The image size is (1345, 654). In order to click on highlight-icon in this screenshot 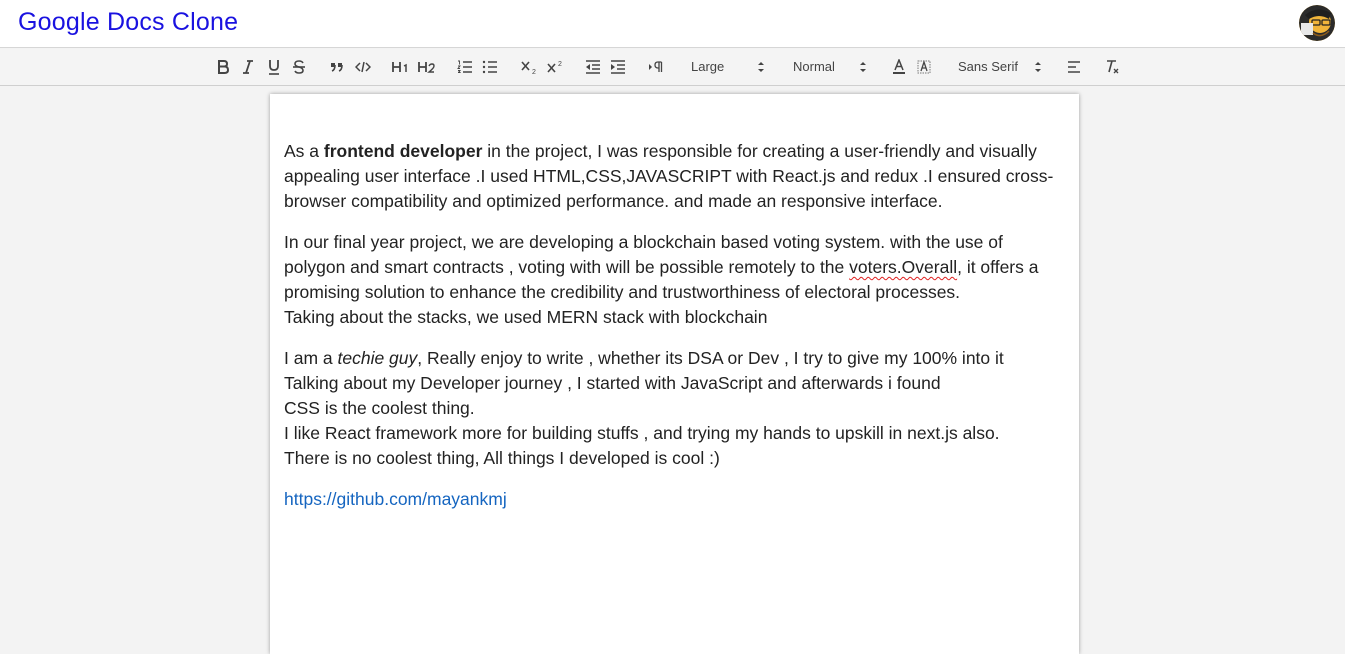, I will do `click(924, 66)`.